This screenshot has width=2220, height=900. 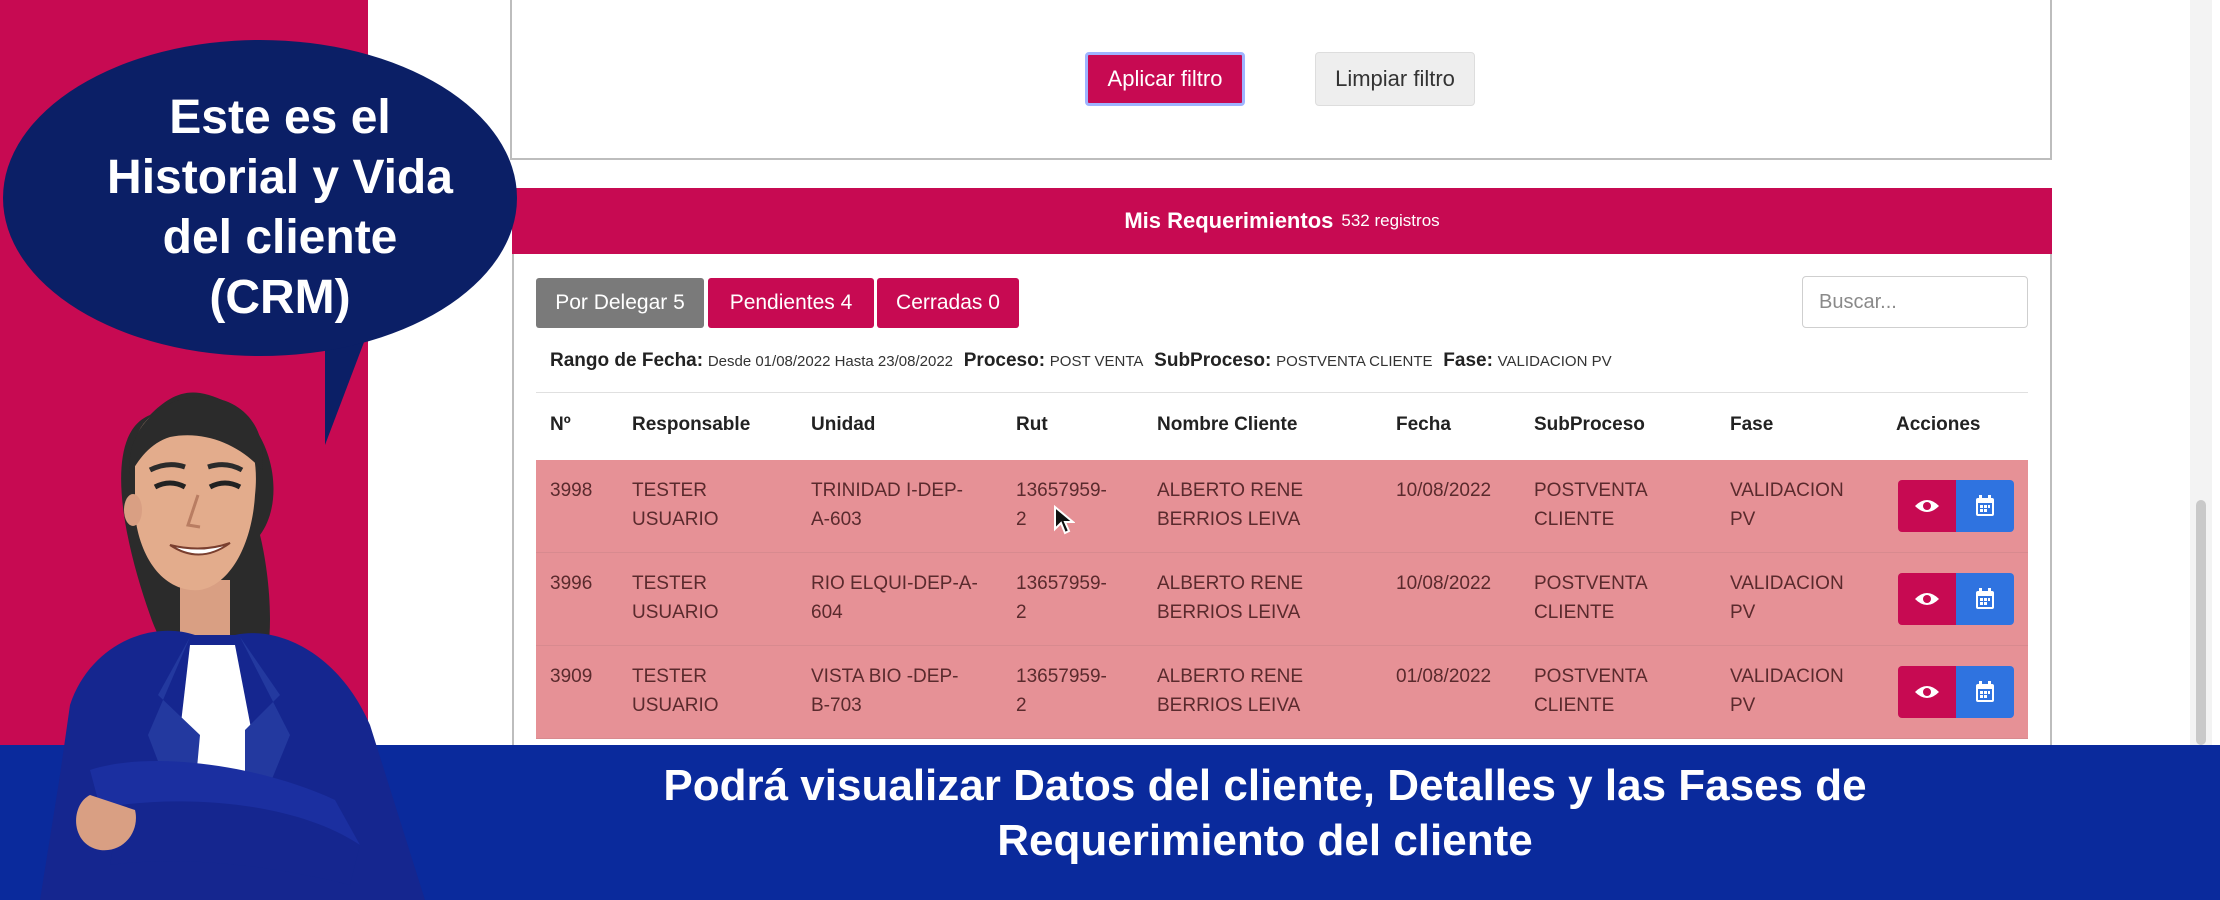 What do you see at coordinates (830, 361) in the screenshot?
I see `range-value: Desde 01/08/2022 Hasta 23/08/2022` at bounding box center [830, 361].